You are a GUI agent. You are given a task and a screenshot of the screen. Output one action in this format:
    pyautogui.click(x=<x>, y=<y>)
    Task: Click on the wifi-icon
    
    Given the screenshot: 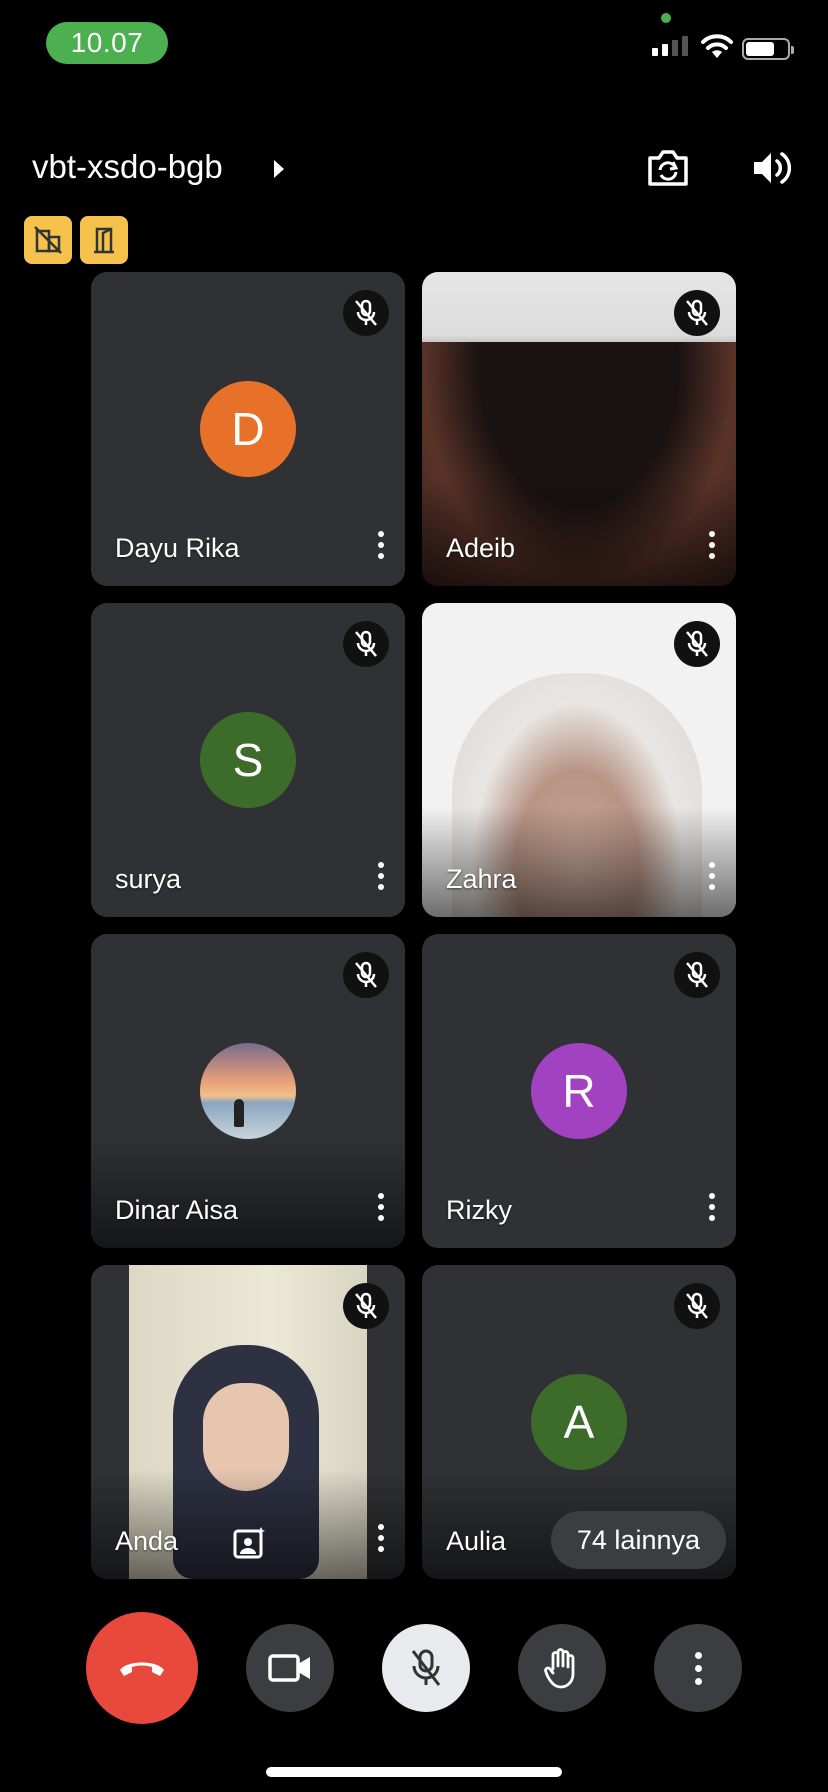 What is the action you would take?
    pyautogui.click(x=717, y=46)
    